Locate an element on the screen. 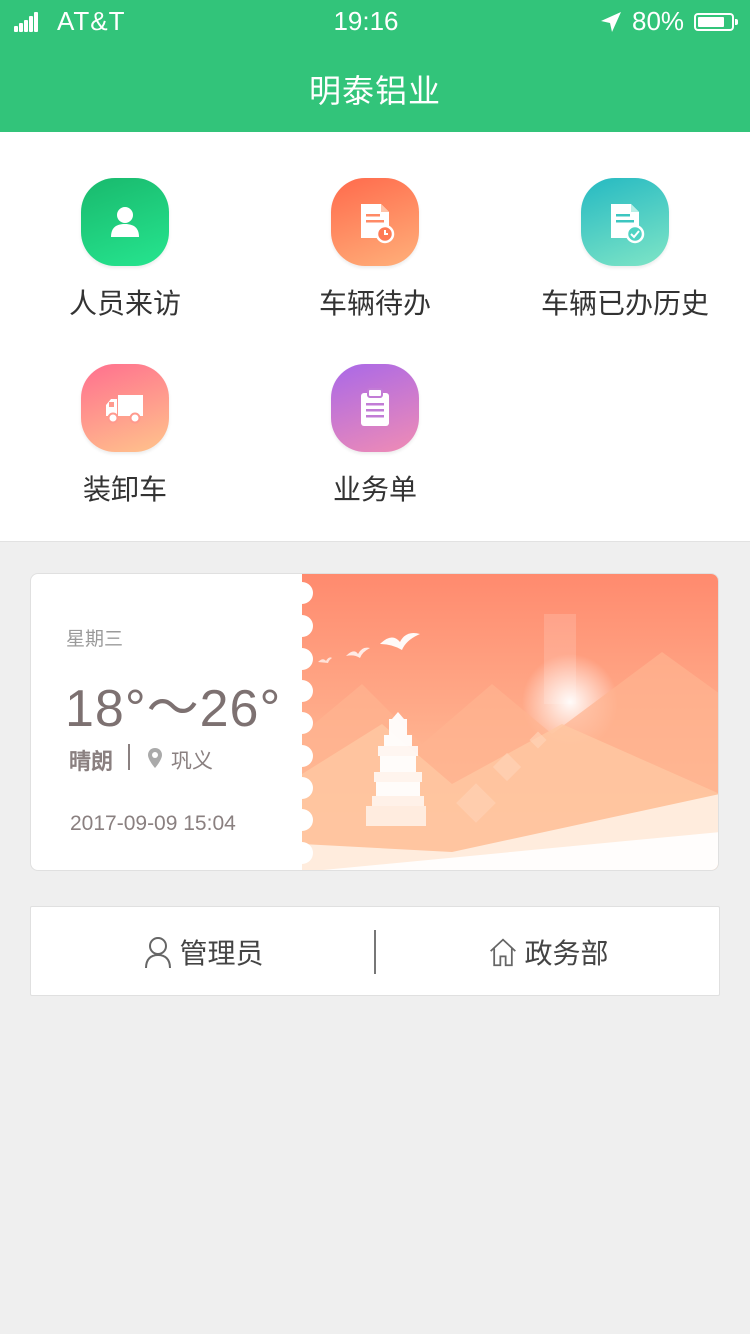 This screenshot has width=750, height=1334. department-item: 政务部 is located at coordinates (548, 952).